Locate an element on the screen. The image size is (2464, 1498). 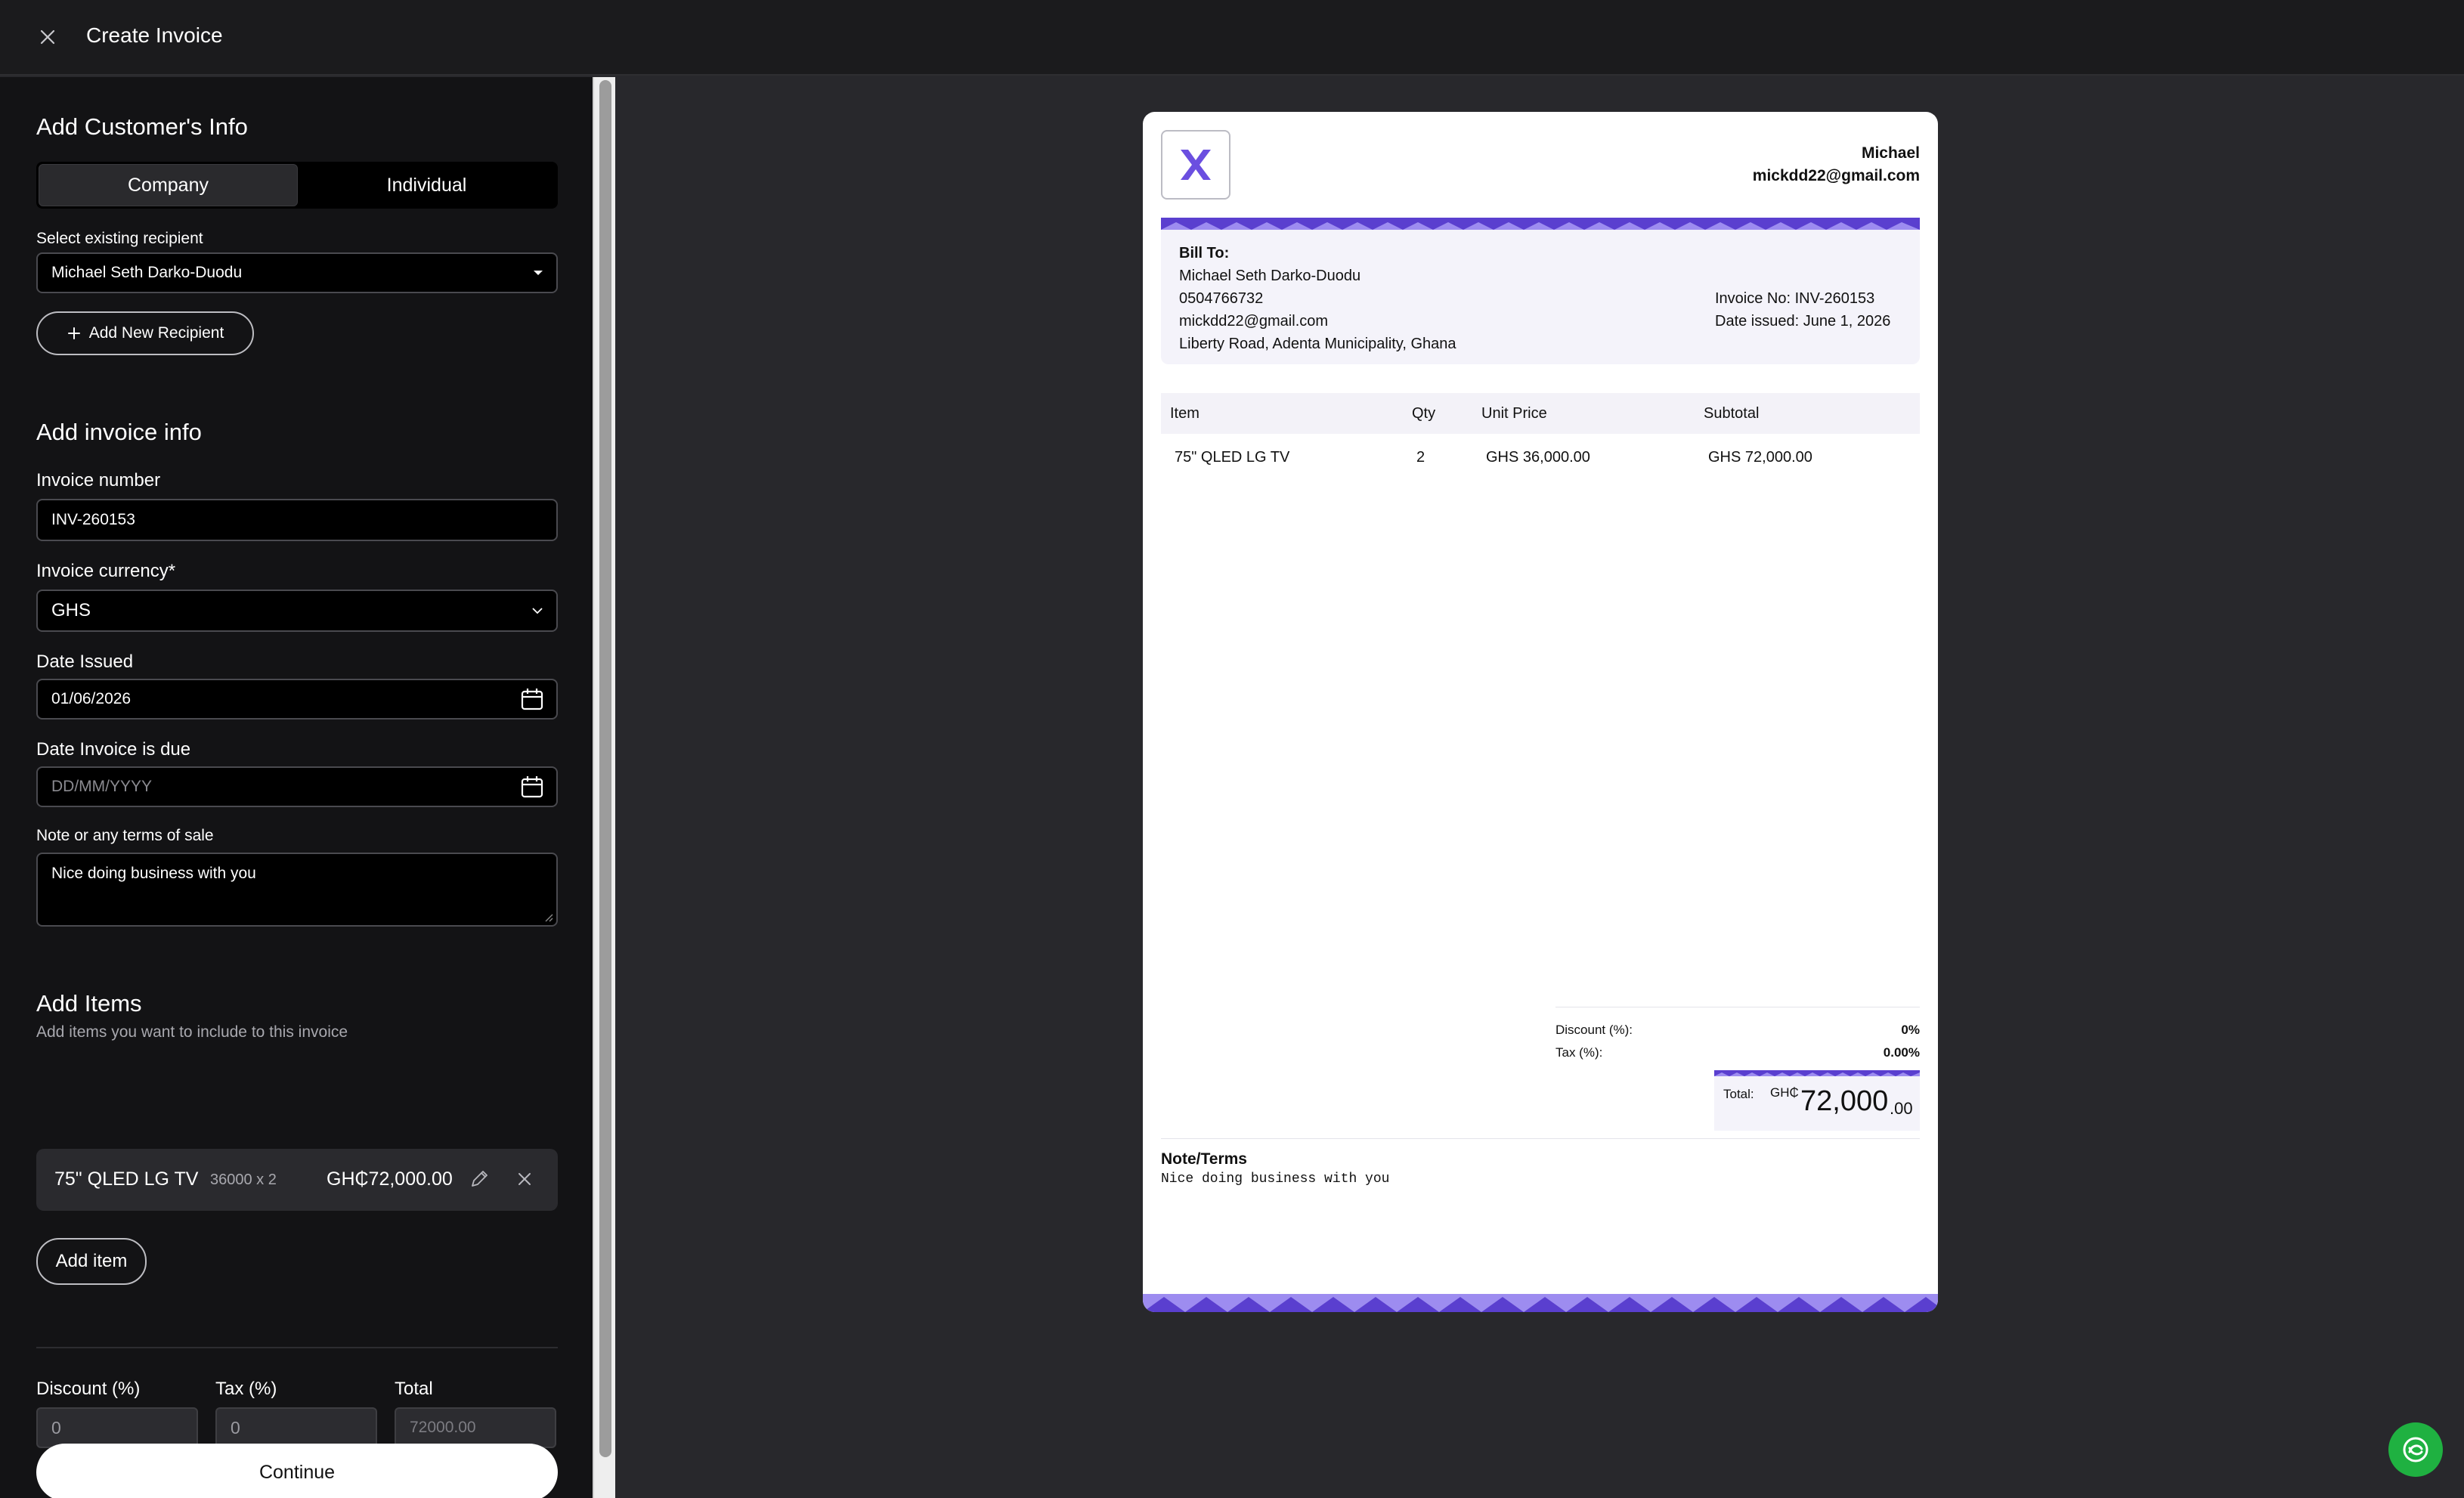
customer-type-toggle: Company Individual is located at coordinates (297, 185).